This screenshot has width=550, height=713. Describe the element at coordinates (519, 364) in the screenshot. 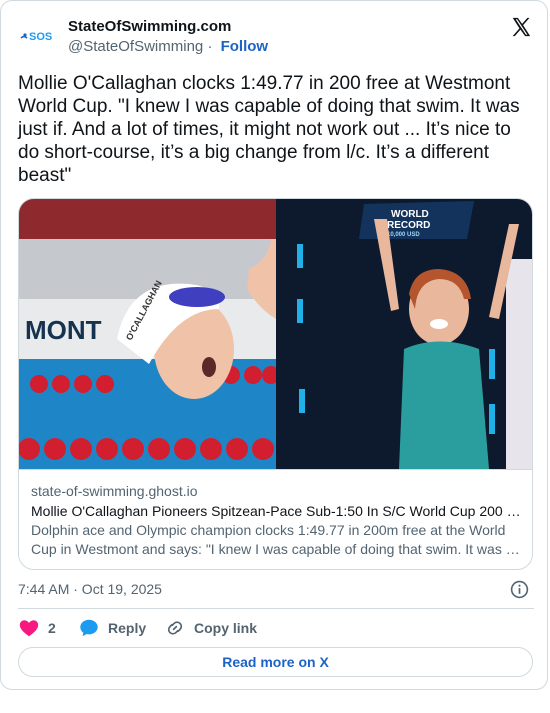

I see `side-wall` at that location.